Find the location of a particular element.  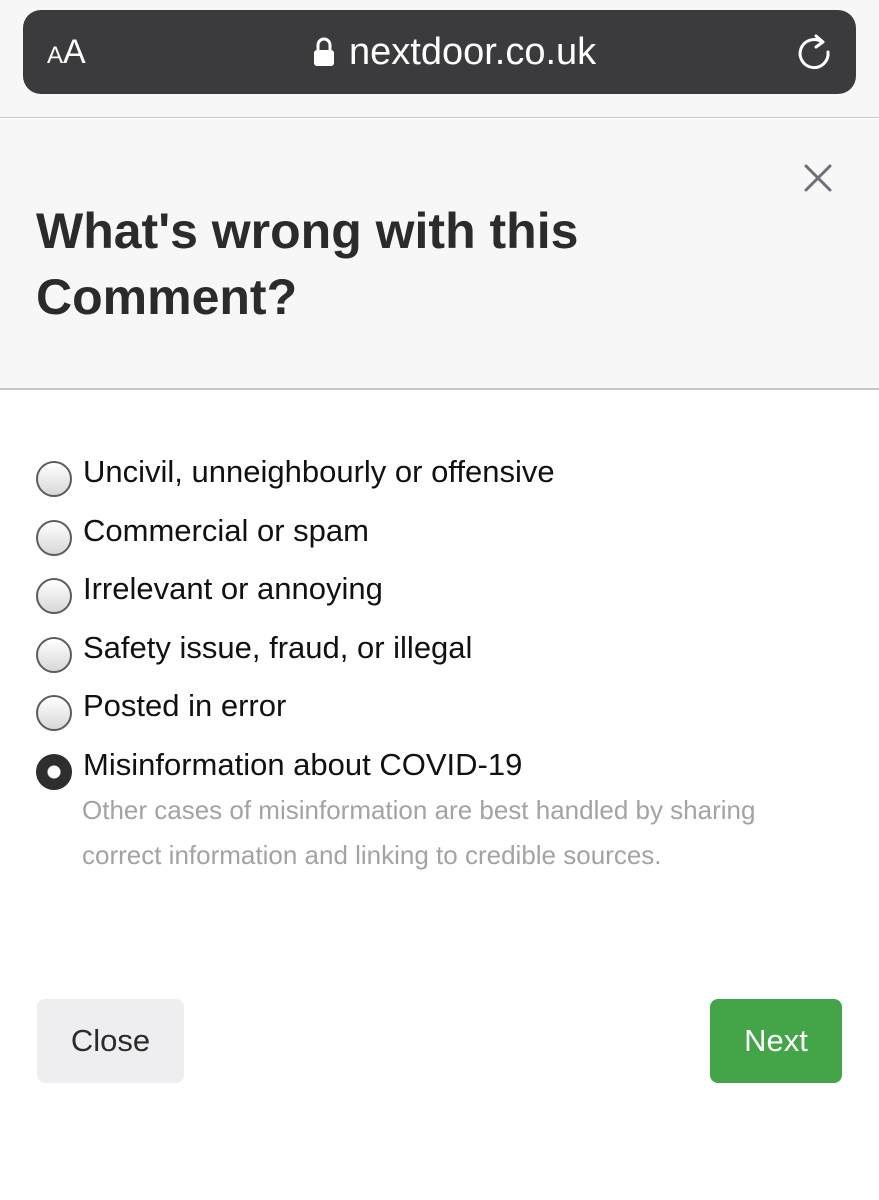

text-size-large-label: A is located at coordinates (74, 52).